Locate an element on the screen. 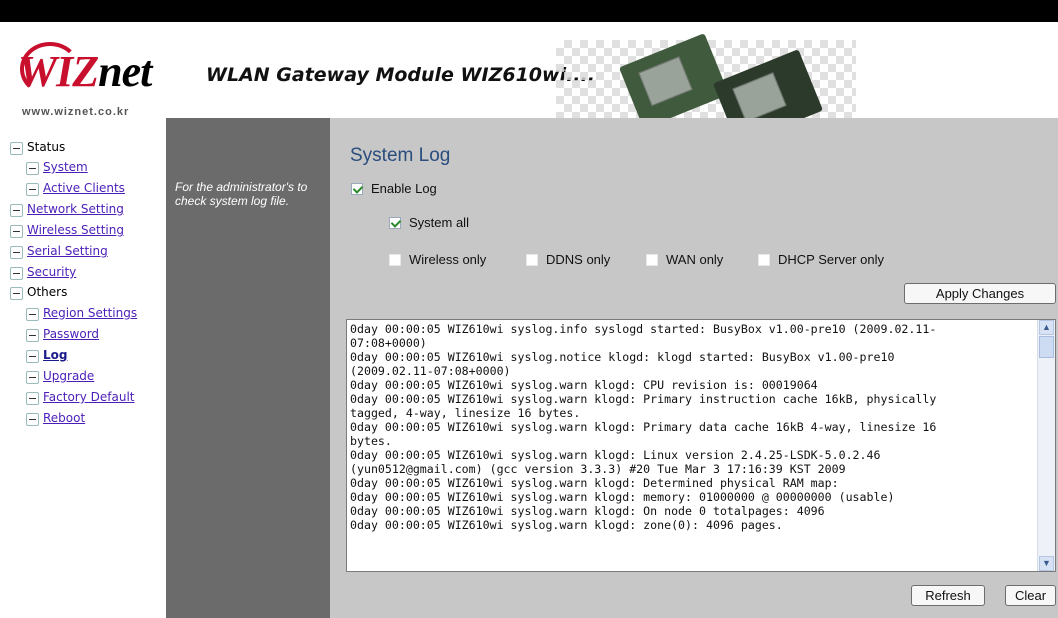 This screenshot has width=1058, height=618. dhcp-server-only-checkbox is located at coordinates (764, 260).